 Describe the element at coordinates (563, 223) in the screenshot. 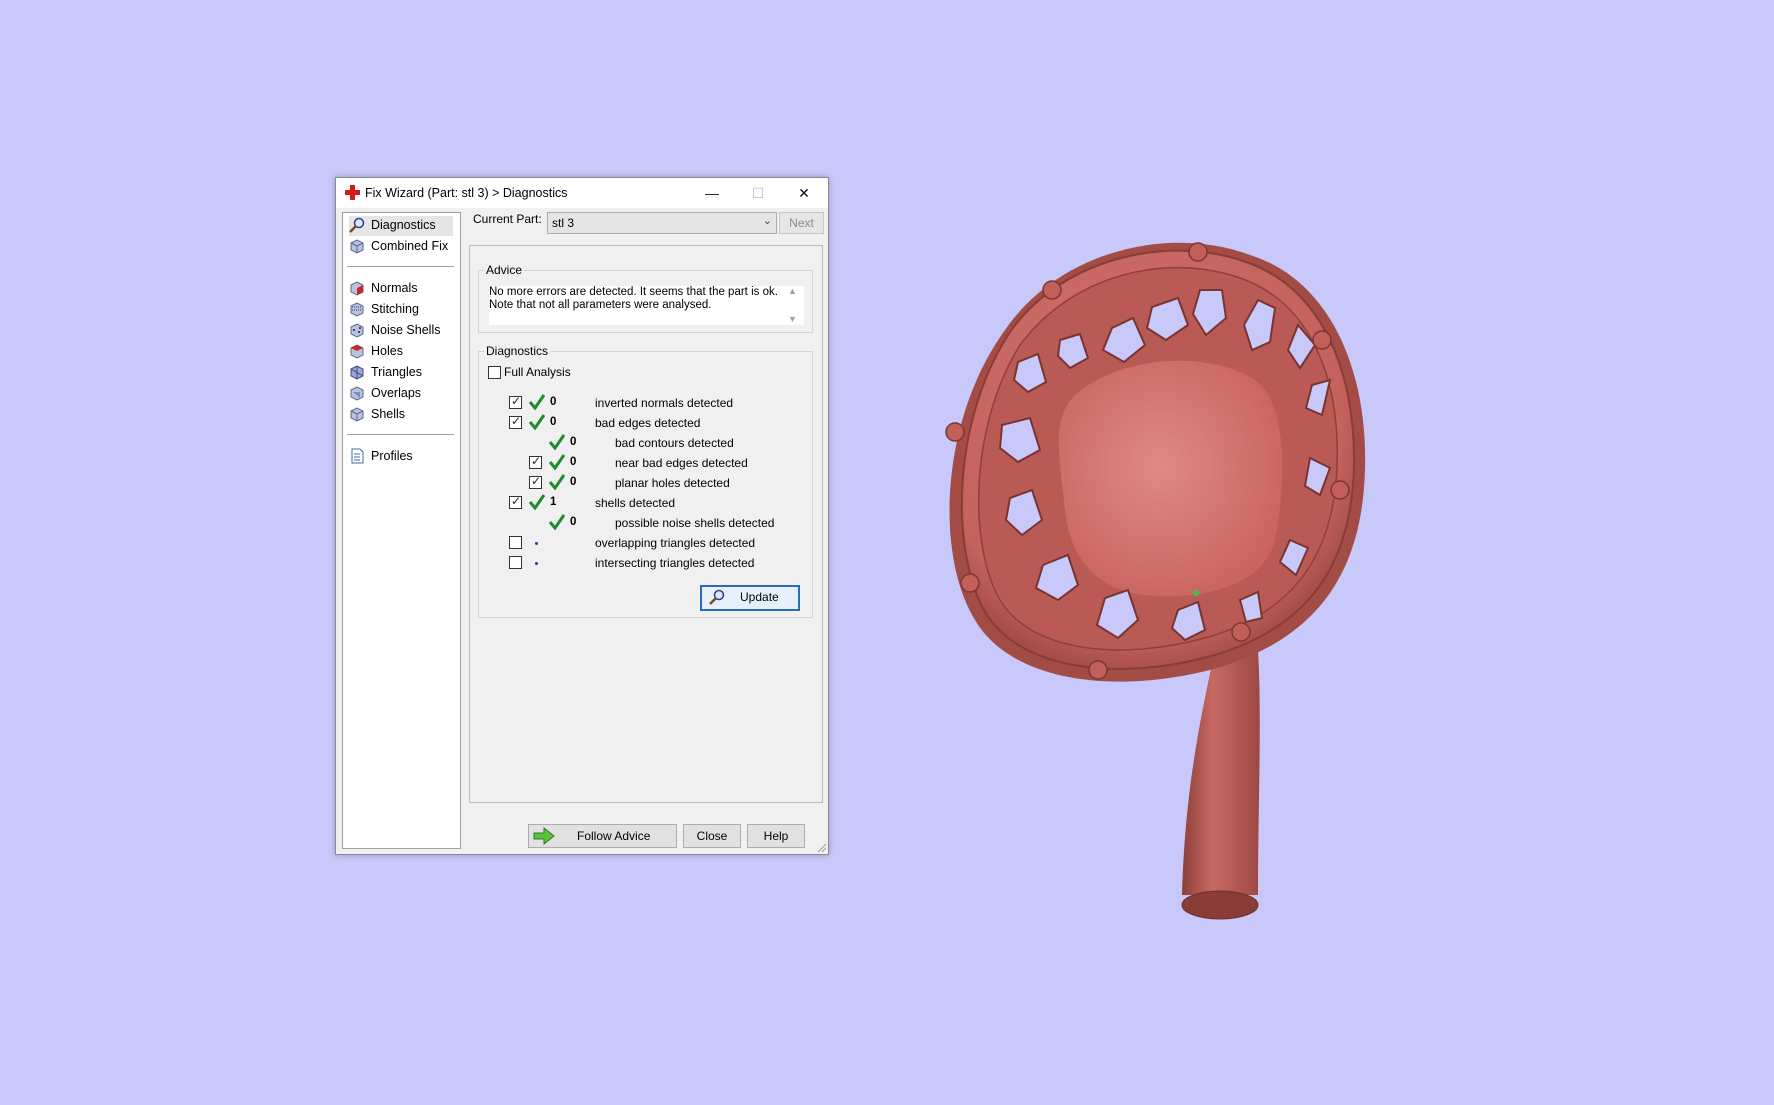

I see `current-part-value: stl 3` at that location.